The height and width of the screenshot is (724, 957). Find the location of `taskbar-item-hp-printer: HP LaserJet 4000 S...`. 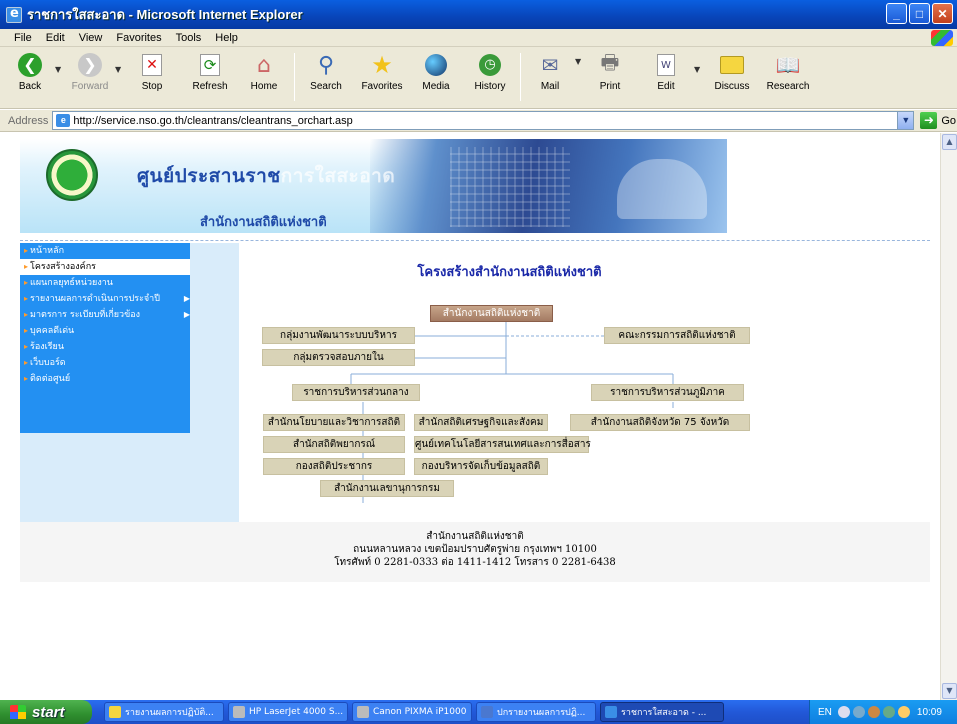

taskbar-item-hp-printer: HP LaserJet 4000 S... is located at coordinates (288, 712).